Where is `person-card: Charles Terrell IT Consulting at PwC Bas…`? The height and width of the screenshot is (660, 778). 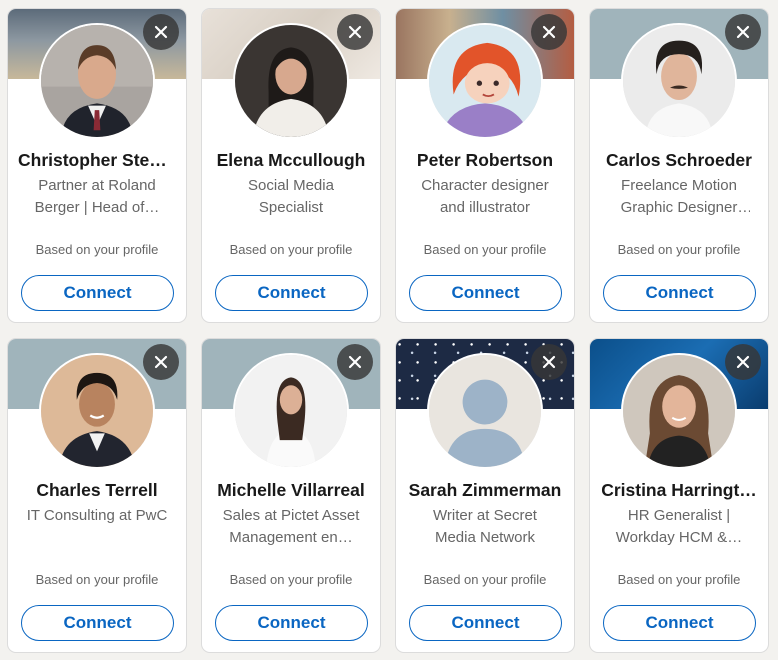 person-card: Charles Terrell IT Consulting at PwC Bas… is located at coordinates (97, 495).